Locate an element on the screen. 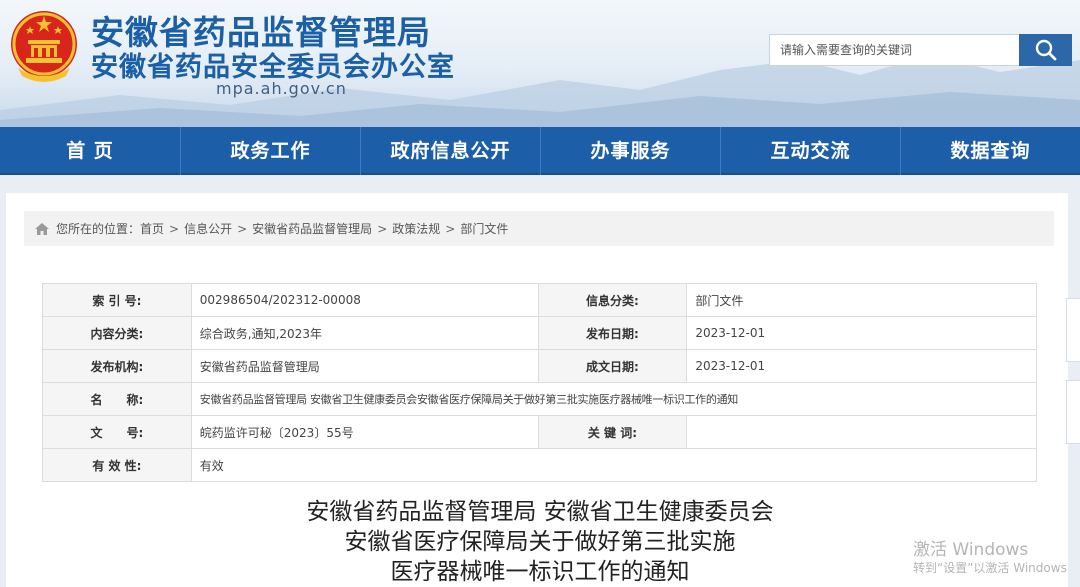 The width and height of the screenshot is (1080, 587). meta-label-org: 发布机构: is located at coordinates (117, 366).